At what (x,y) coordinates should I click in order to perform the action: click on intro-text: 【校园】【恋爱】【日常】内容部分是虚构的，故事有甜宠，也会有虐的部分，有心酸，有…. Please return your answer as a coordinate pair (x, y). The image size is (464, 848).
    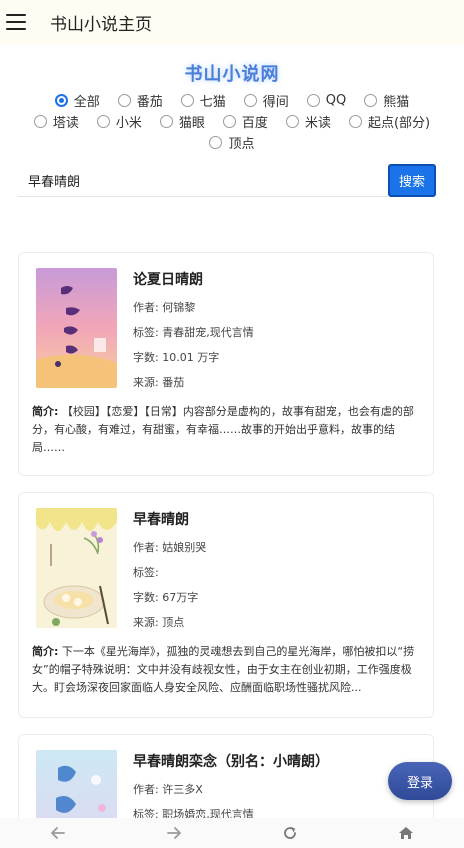
    Looking at the image, I should click on (223, 429).